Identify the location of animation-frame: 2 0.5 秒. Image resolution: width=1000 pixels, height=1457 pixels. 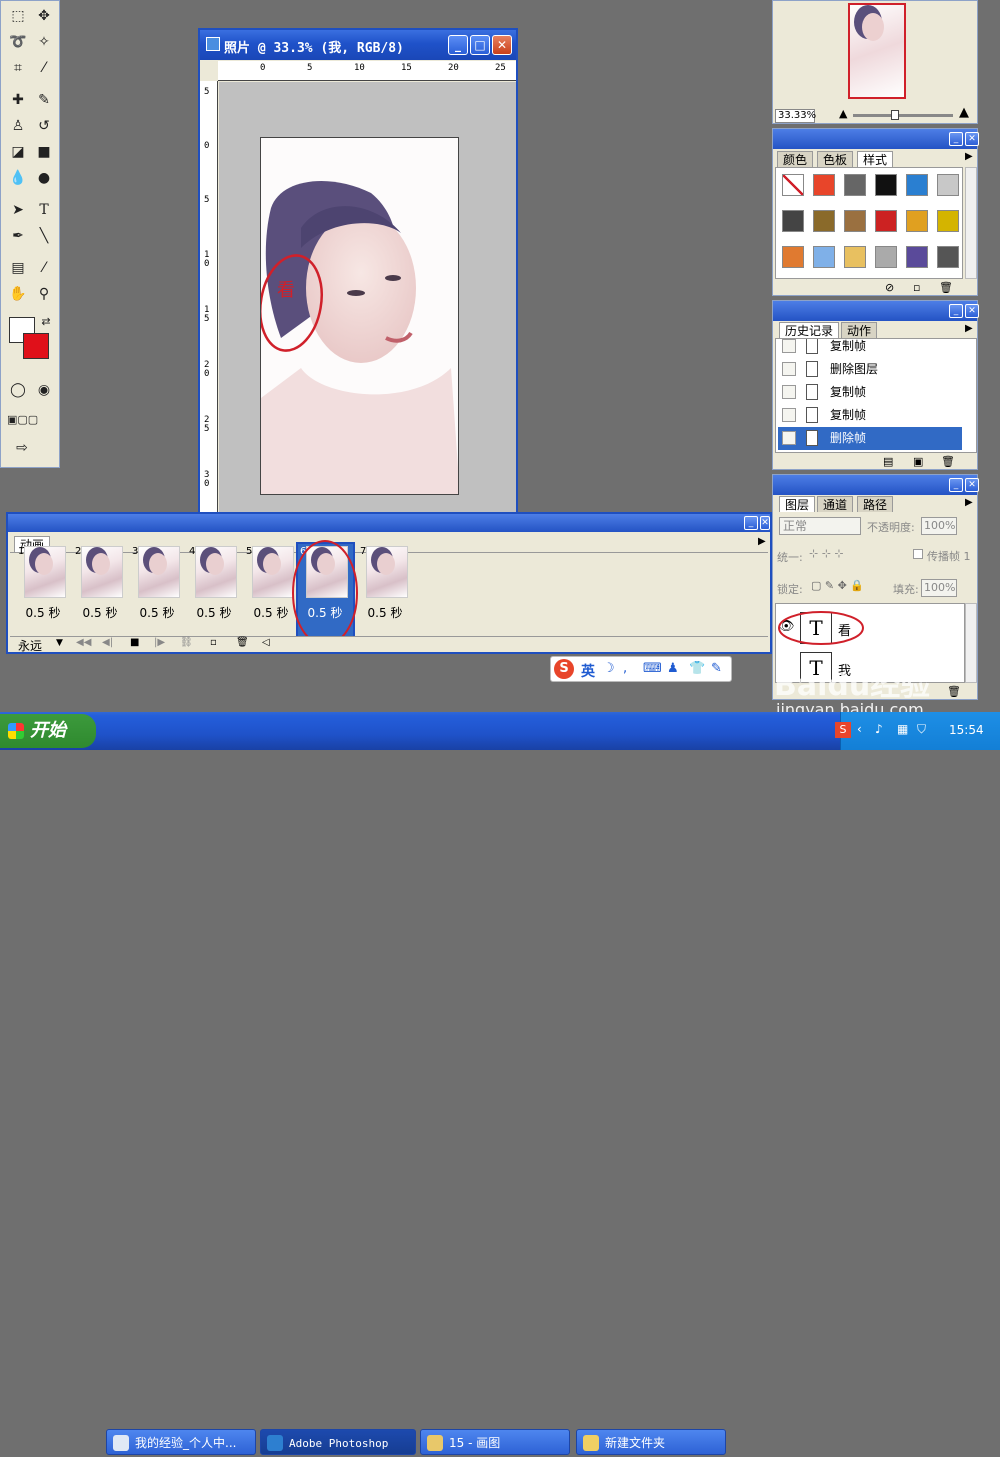
(100, 591).